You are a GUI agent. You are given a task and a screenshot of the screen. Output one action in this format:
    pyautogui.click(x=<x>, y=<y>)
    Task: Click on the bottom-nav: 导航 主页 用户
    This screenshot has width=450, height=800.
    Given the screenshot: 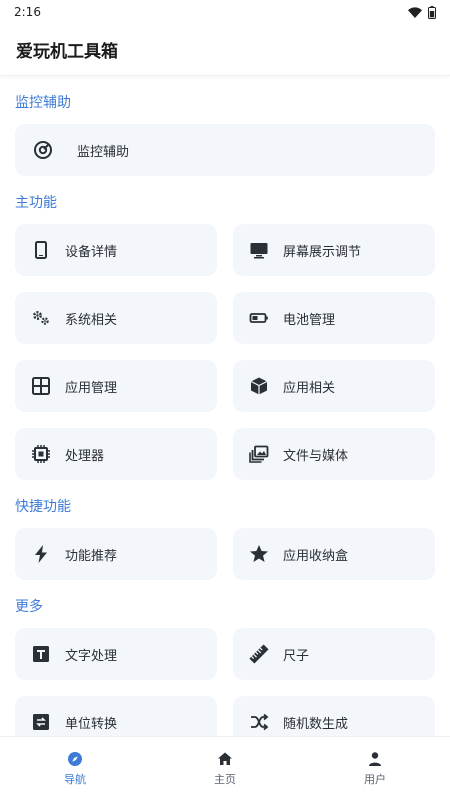 What is the action you would take?
    pyautogui.click(x=225, y=768)
    